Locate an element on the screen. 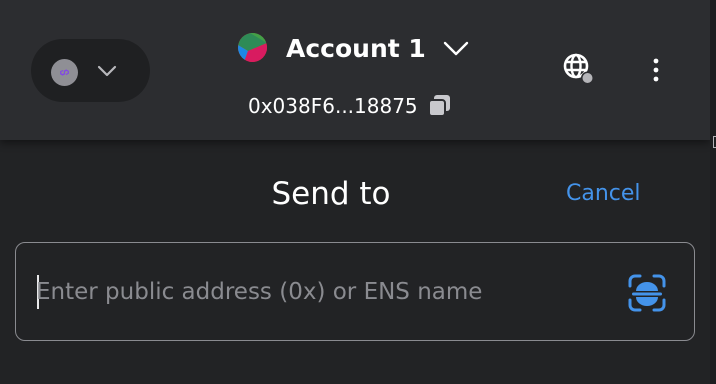  account-name: Account 1 is located at coordinates (356, 48).